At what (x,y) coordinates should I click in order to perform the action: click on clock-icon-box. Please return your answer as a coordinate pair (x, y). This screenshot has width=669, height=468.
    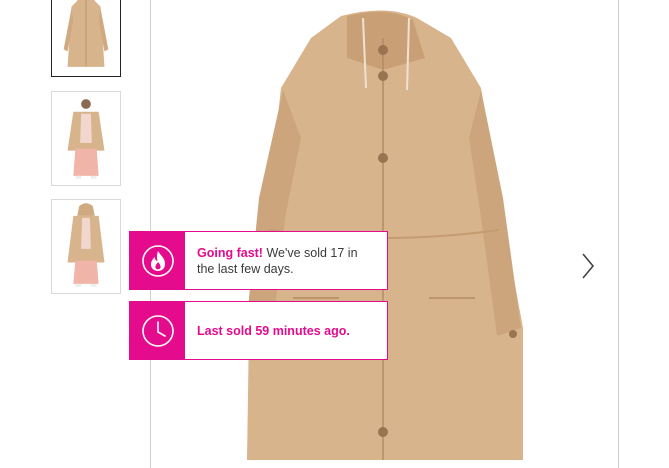
    Looking at the image, I should click on (157, 330).